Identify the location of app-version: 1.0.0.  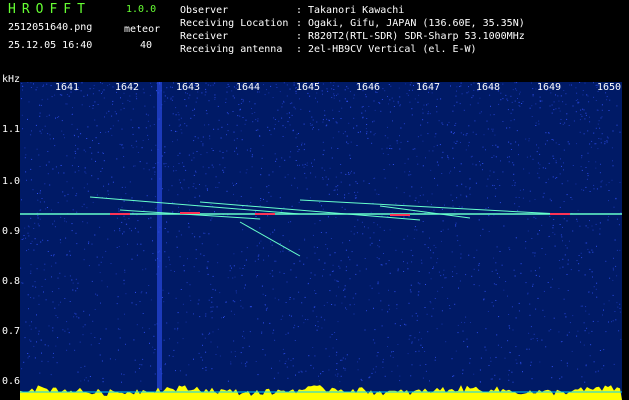
(141, 9).